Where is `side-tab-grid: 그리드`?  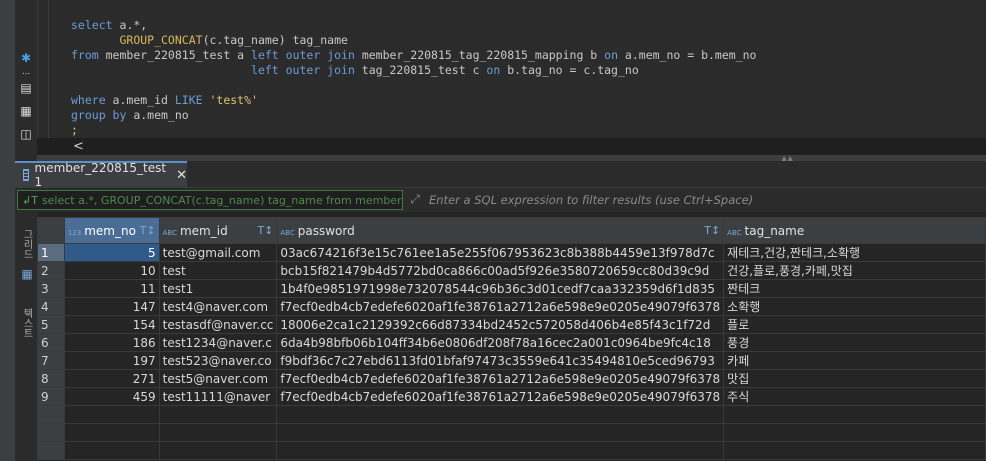 side-tab-grid: 그리드 is located at coordinates (26, 244).